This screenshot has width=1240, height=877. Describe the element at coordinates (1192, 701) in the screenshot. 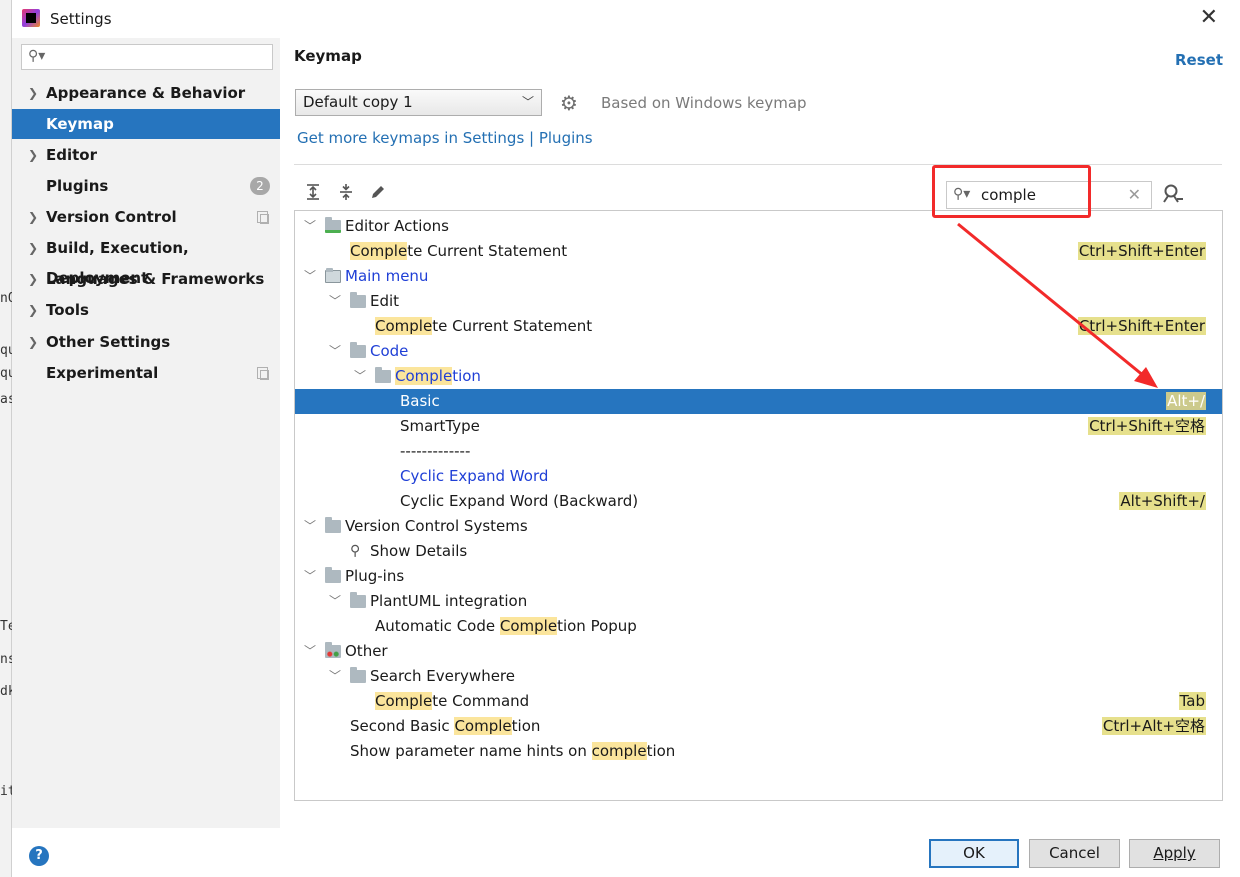

I see `shortcut-text: Tab` at that location.